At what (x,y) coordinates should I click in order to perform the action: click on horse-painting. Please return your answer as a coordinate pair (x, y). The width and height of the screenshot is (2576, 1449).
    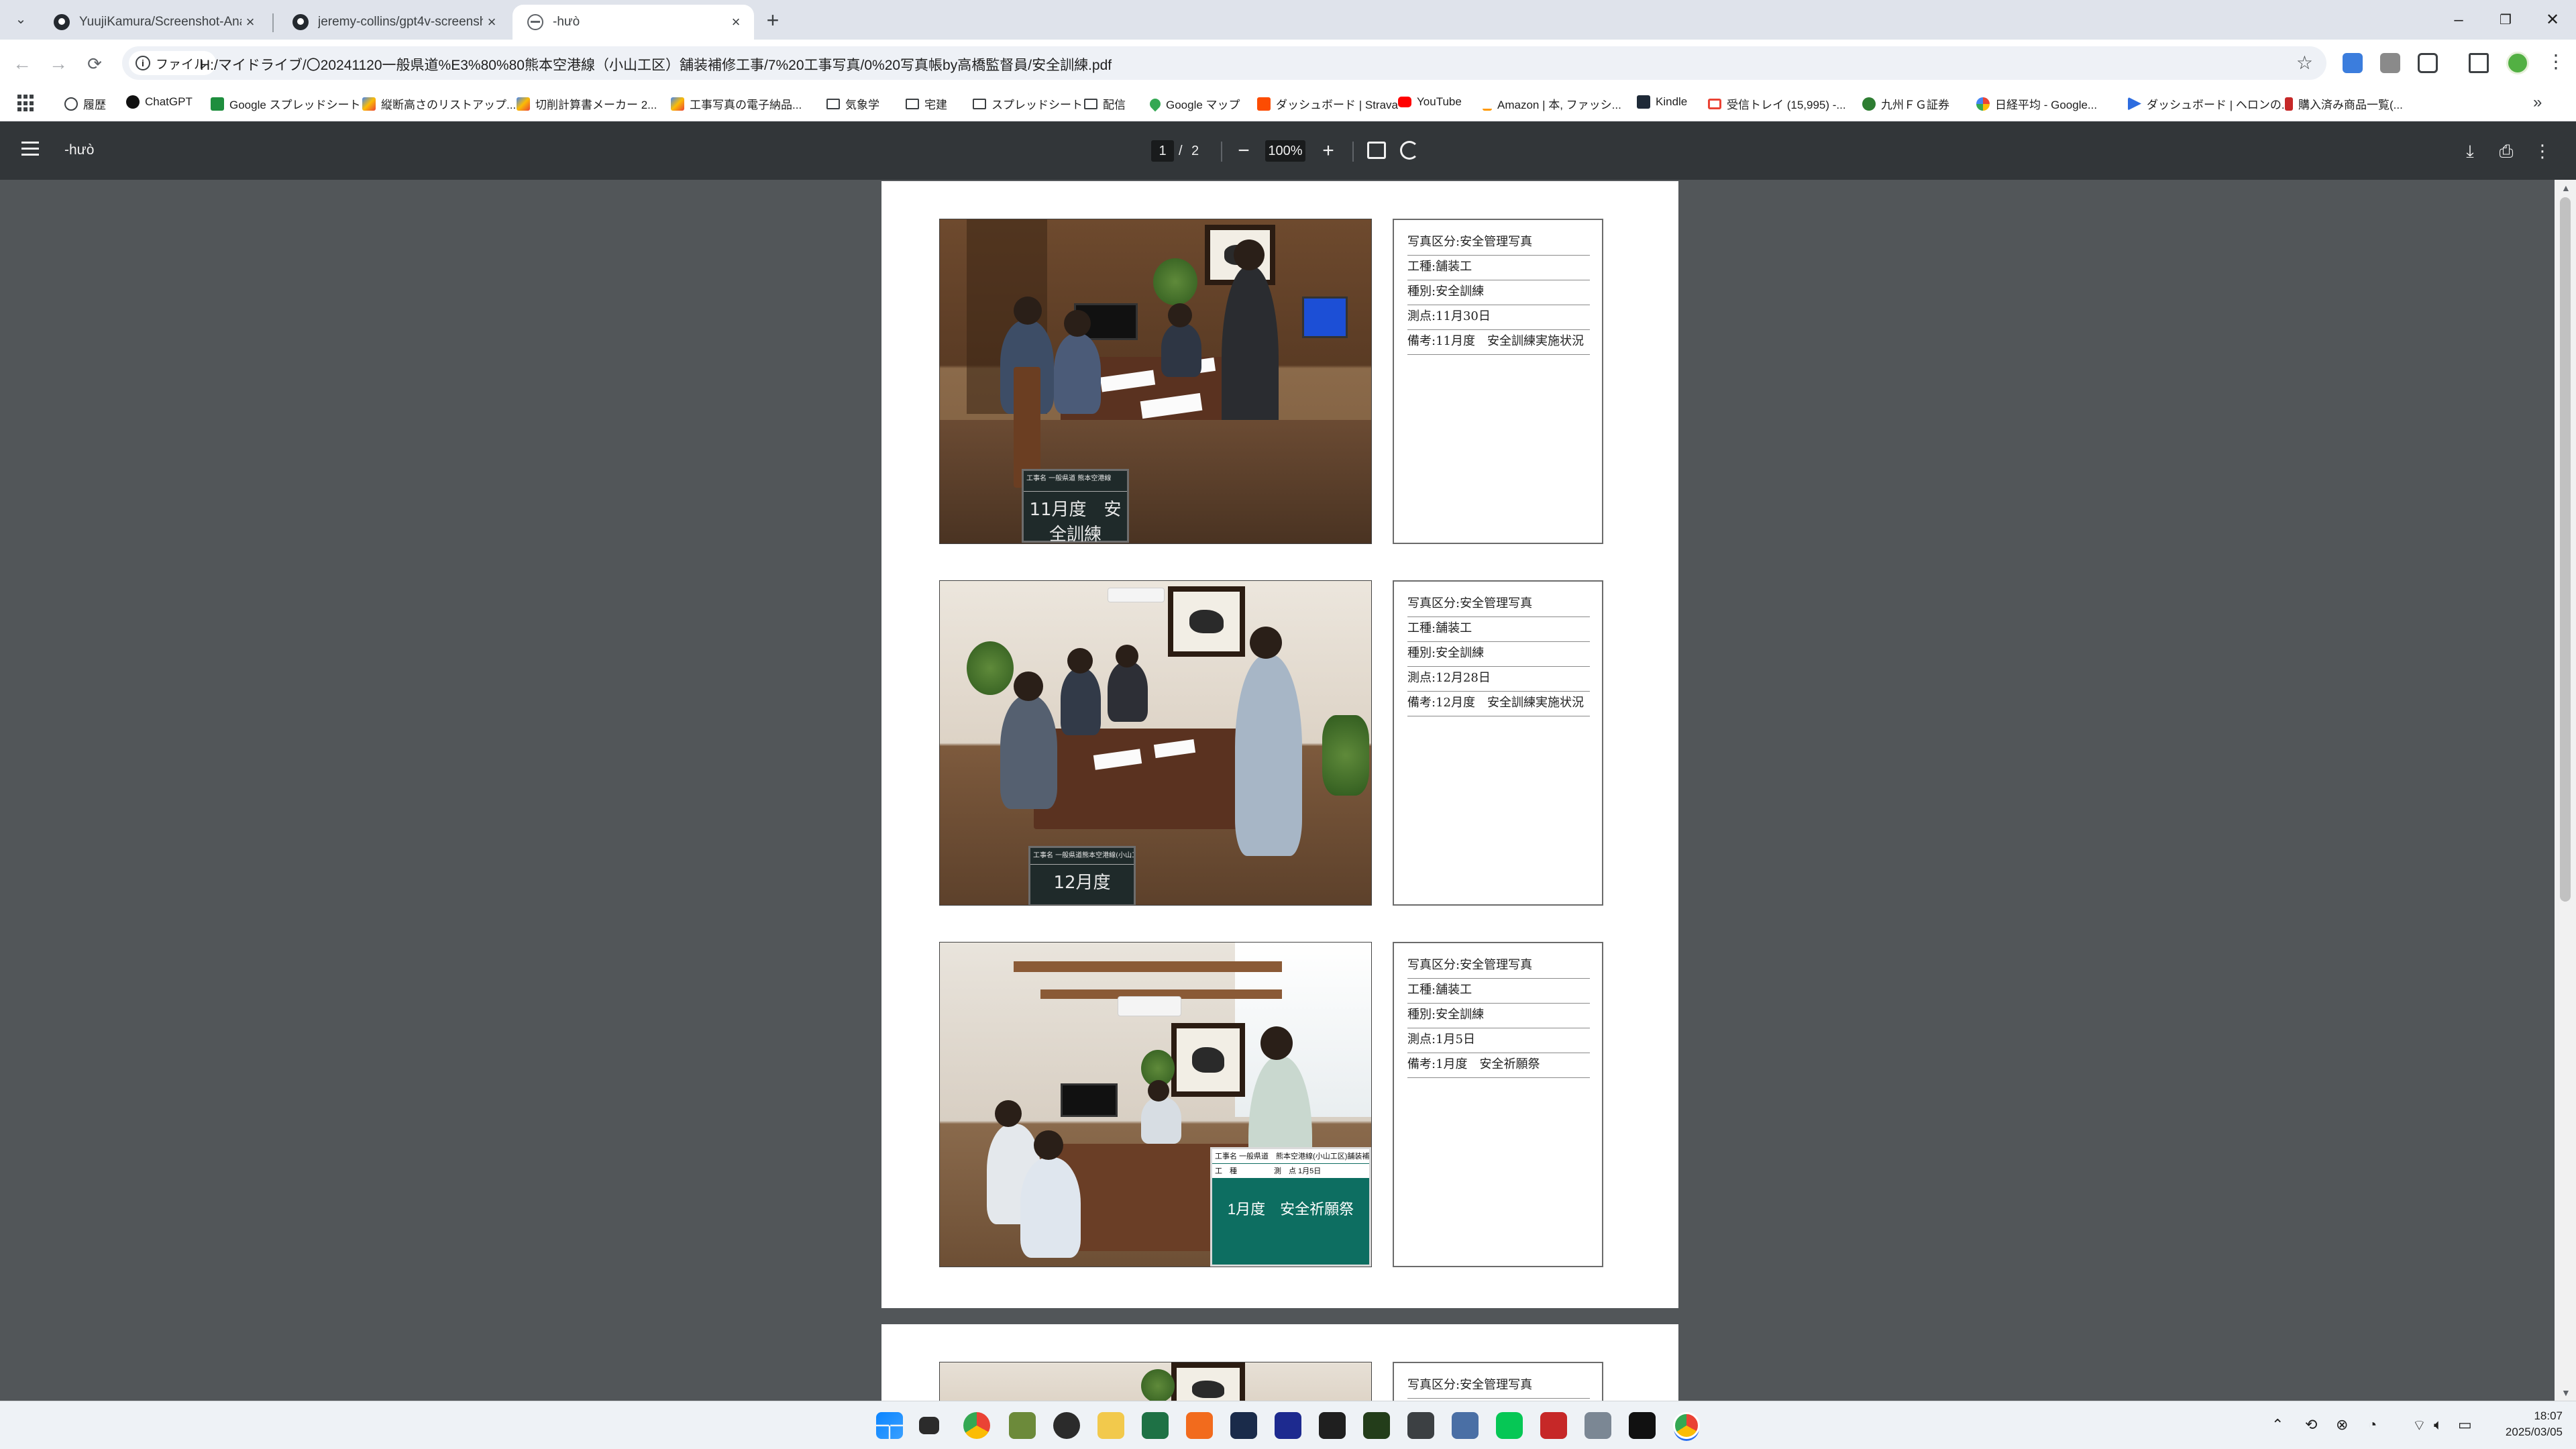
    Looking at the image, I should click on (1206, 621).